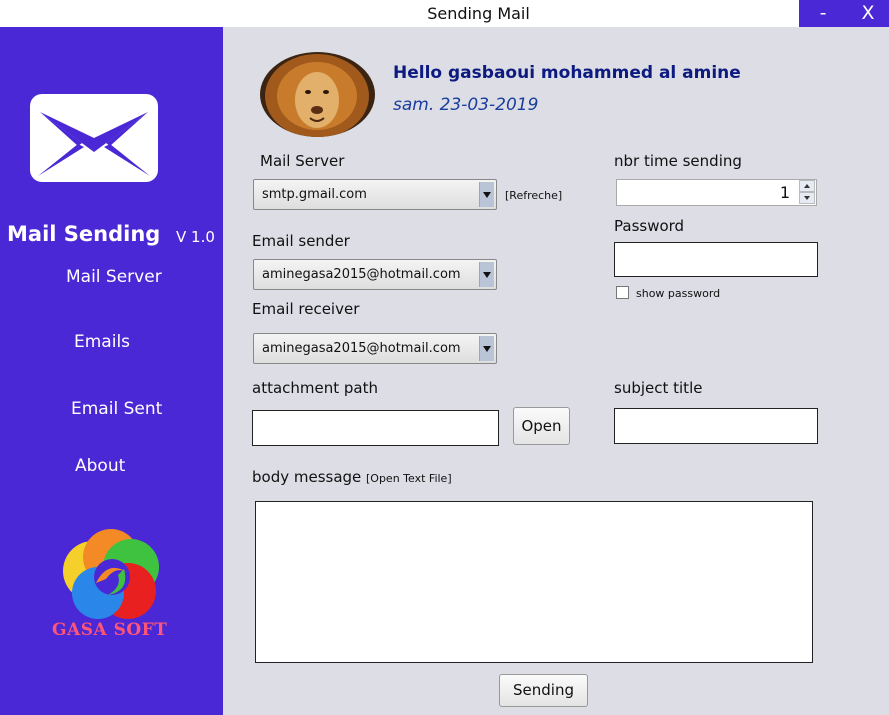  What do you see at coordinates (375, 428) in the screenshot?
I see `attachment-path-field` at bounding box center [375, 428].